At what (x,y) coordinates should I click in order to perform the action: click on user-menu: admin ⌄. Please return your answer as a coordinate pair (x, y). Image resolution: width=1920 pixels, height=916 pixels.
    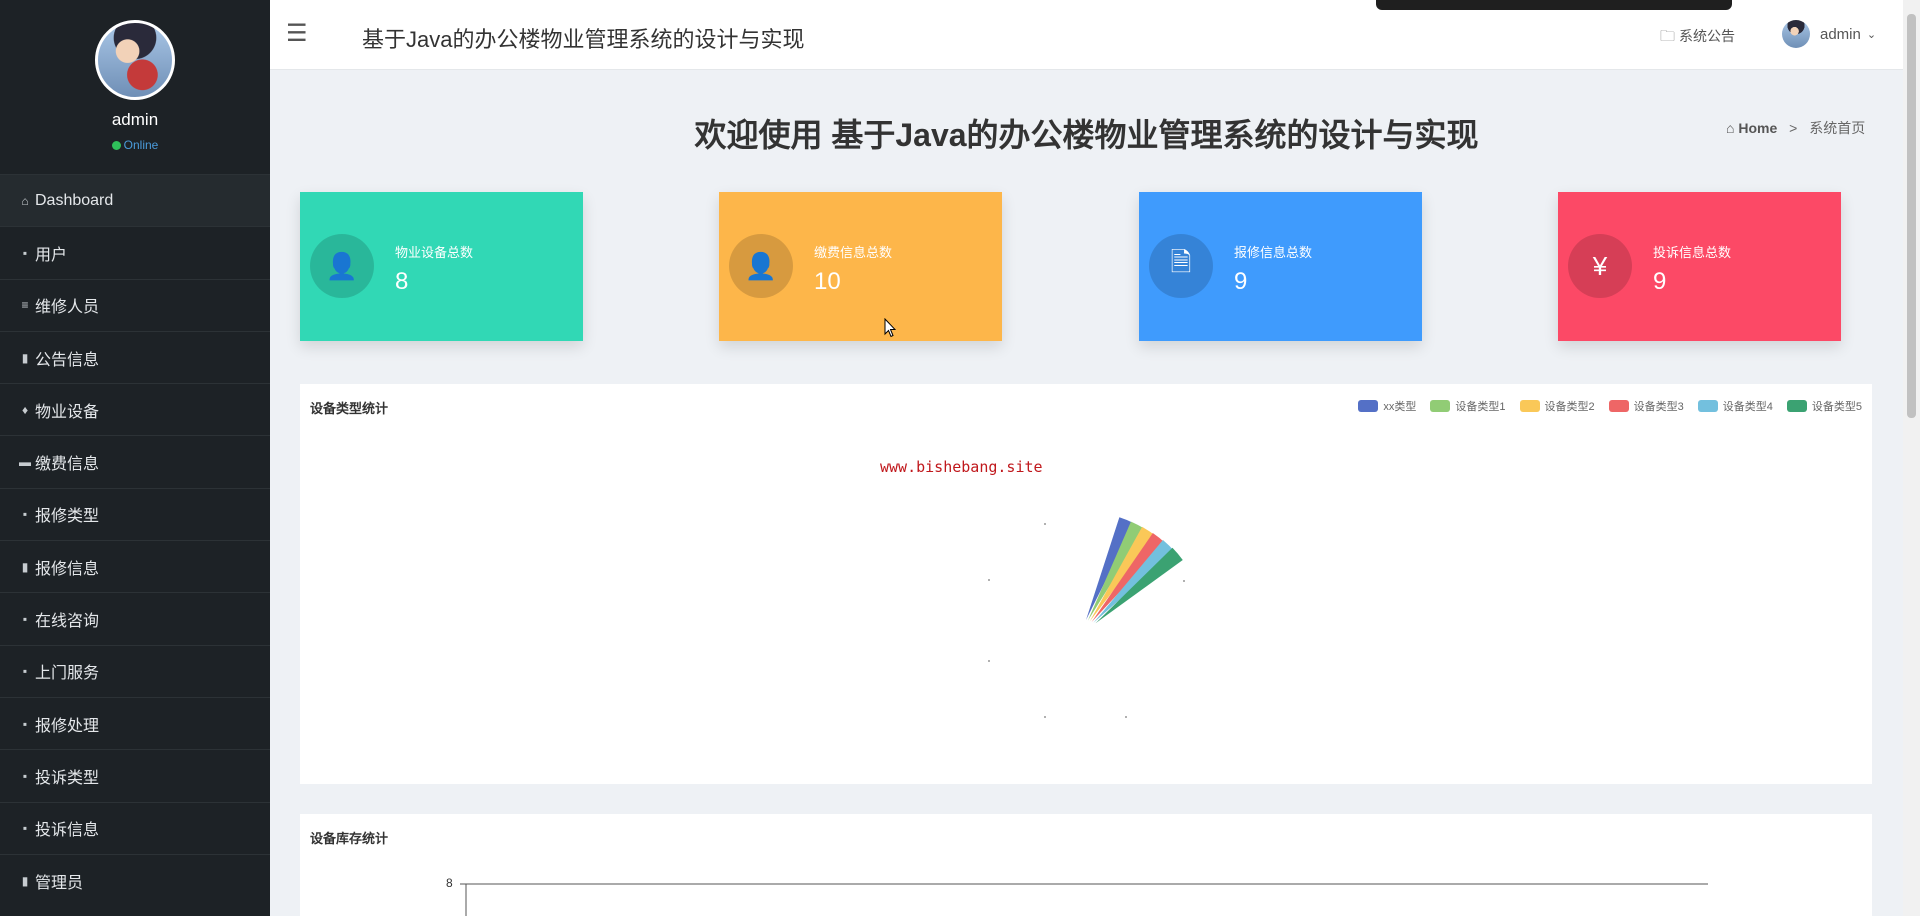
    Looking at the image, I should click on (1829, 34).